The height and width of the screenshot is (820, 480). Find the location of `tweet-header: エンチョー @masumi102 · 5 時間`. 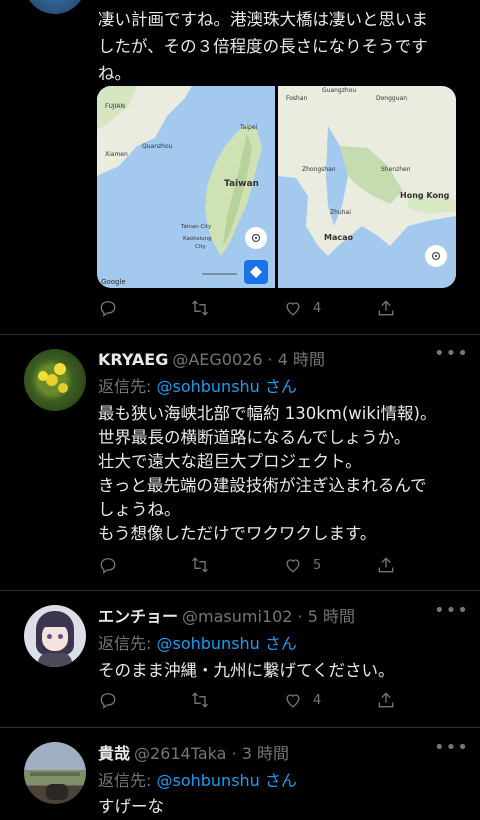

tweet-header: エンチョー @masumi102 · 5 時間 is located at coordinates (226, 615).